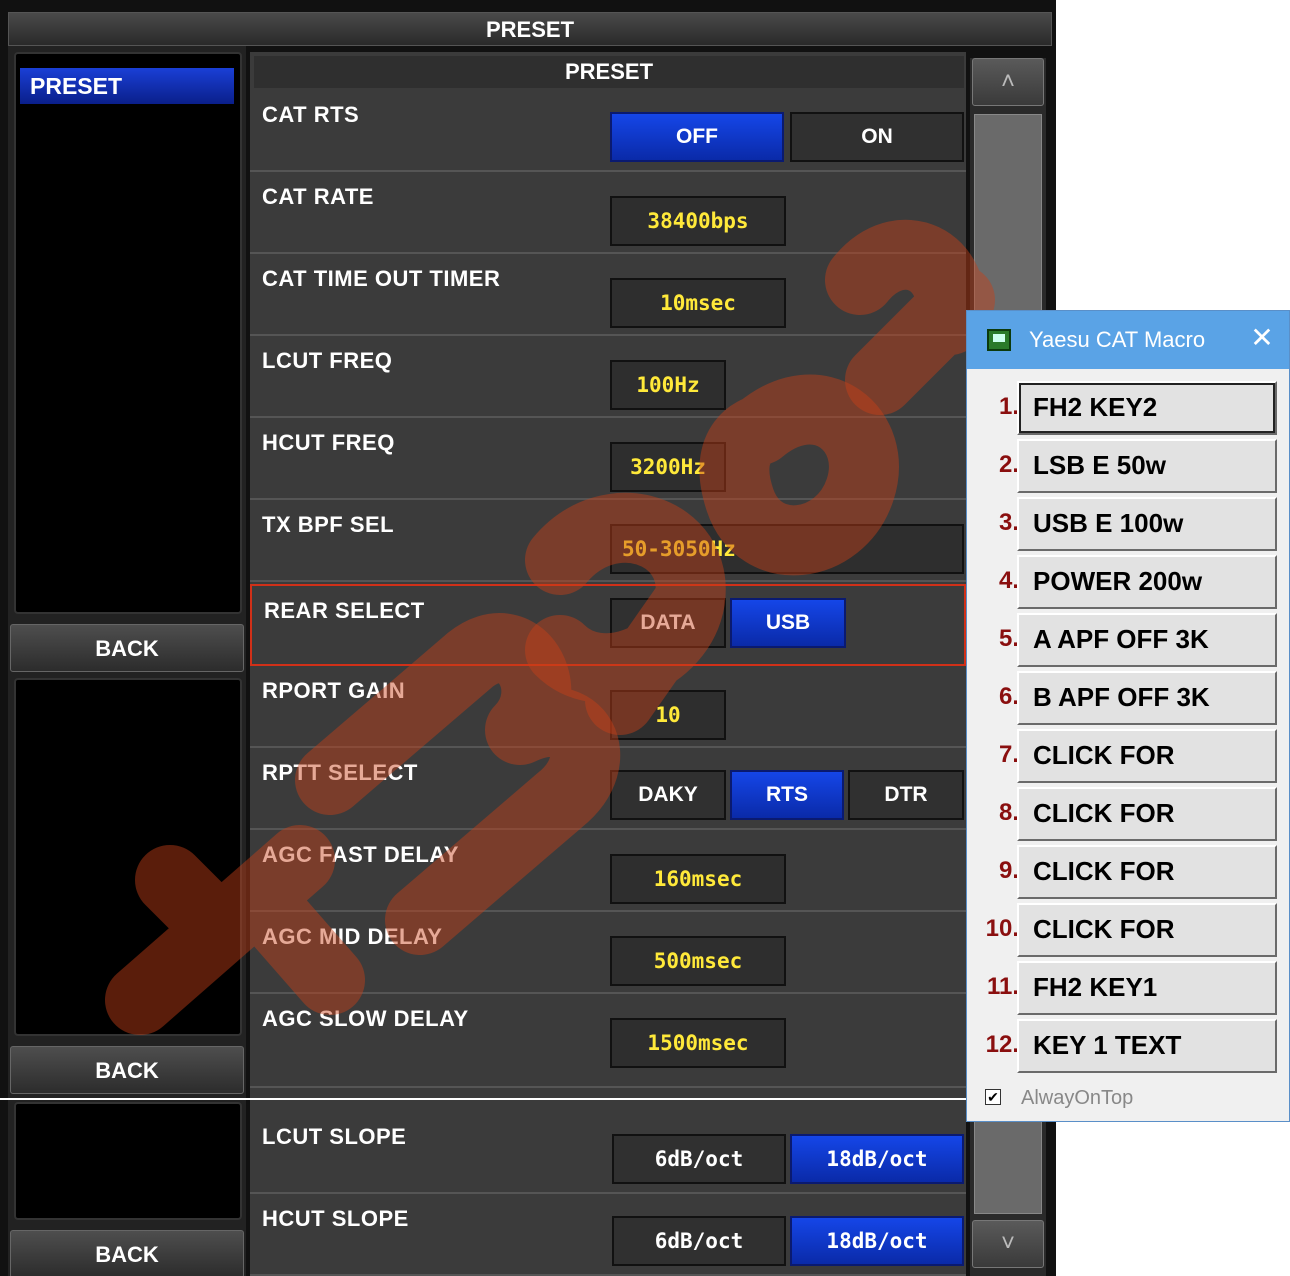 The width and height of the screenshot is (1290, 1276). I want to click on close-icon: ✕, so click(1262, 338).